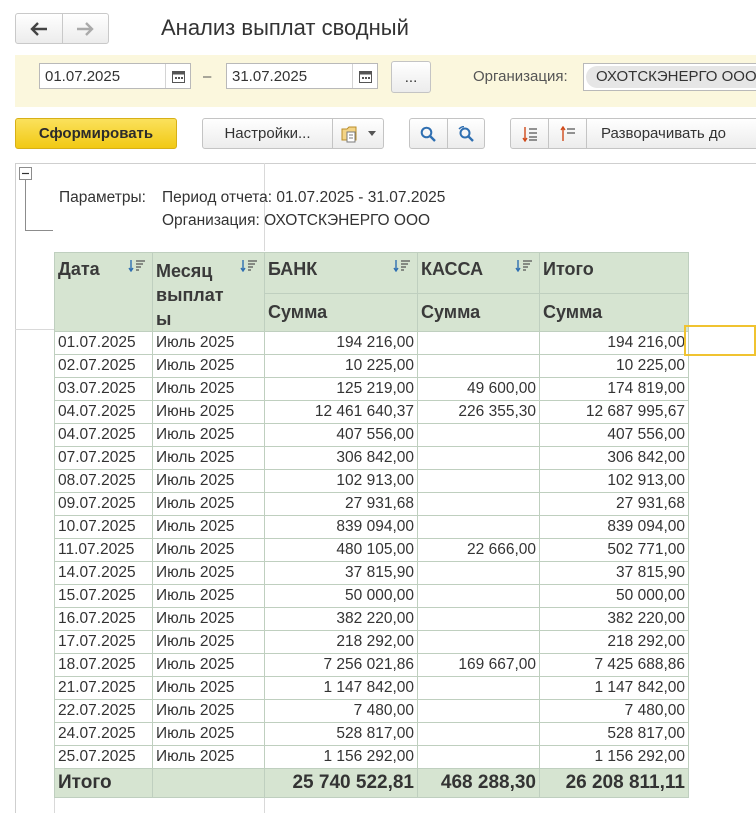 This screenshot has width=756, height=813. I want to click on selected-cell, so click(720, 340).